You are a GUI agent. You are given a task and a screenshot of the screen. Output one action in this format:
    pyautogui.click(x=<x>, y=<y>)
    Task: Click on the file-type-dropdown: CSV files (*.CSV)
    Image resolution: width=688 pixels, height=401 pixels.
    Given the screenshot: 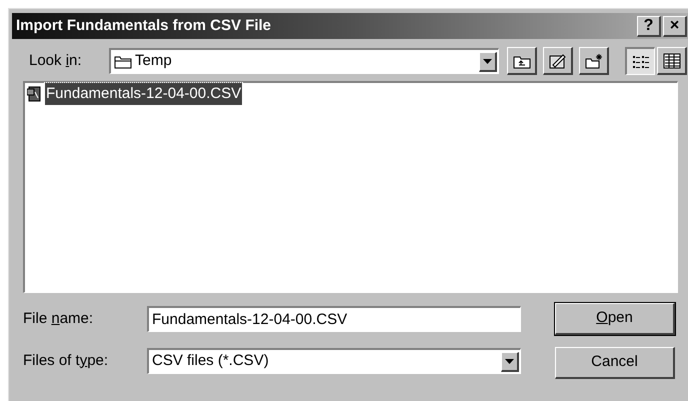 What is the action you would take?
    pyautogui.click(x=334, y=361)
    